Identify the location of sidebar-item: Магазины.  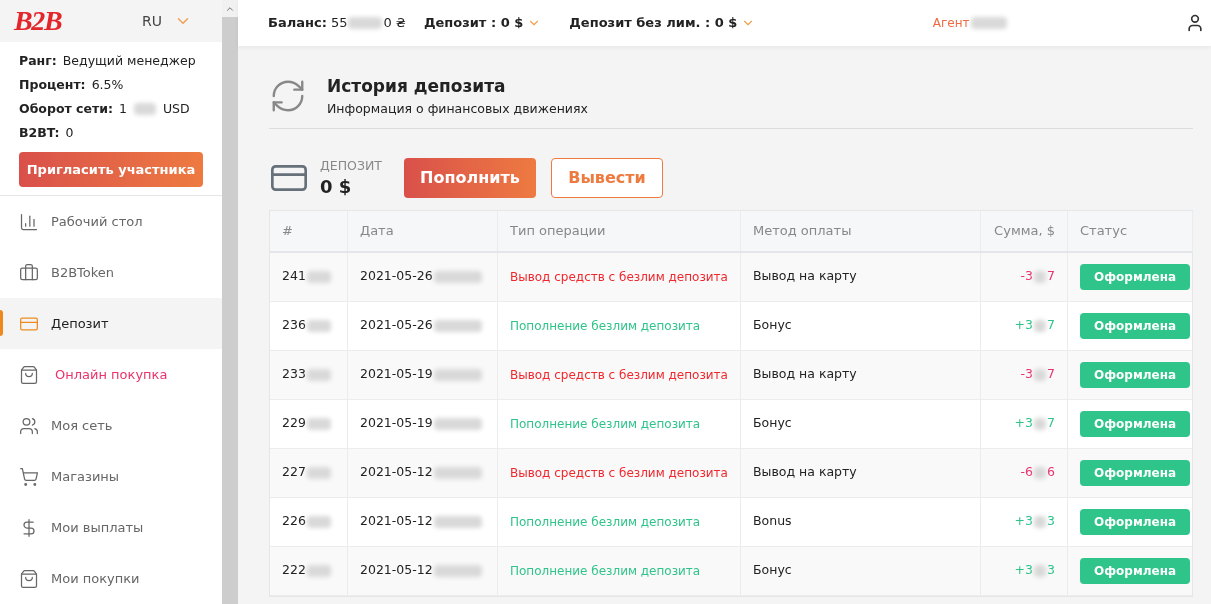
(111, 476).